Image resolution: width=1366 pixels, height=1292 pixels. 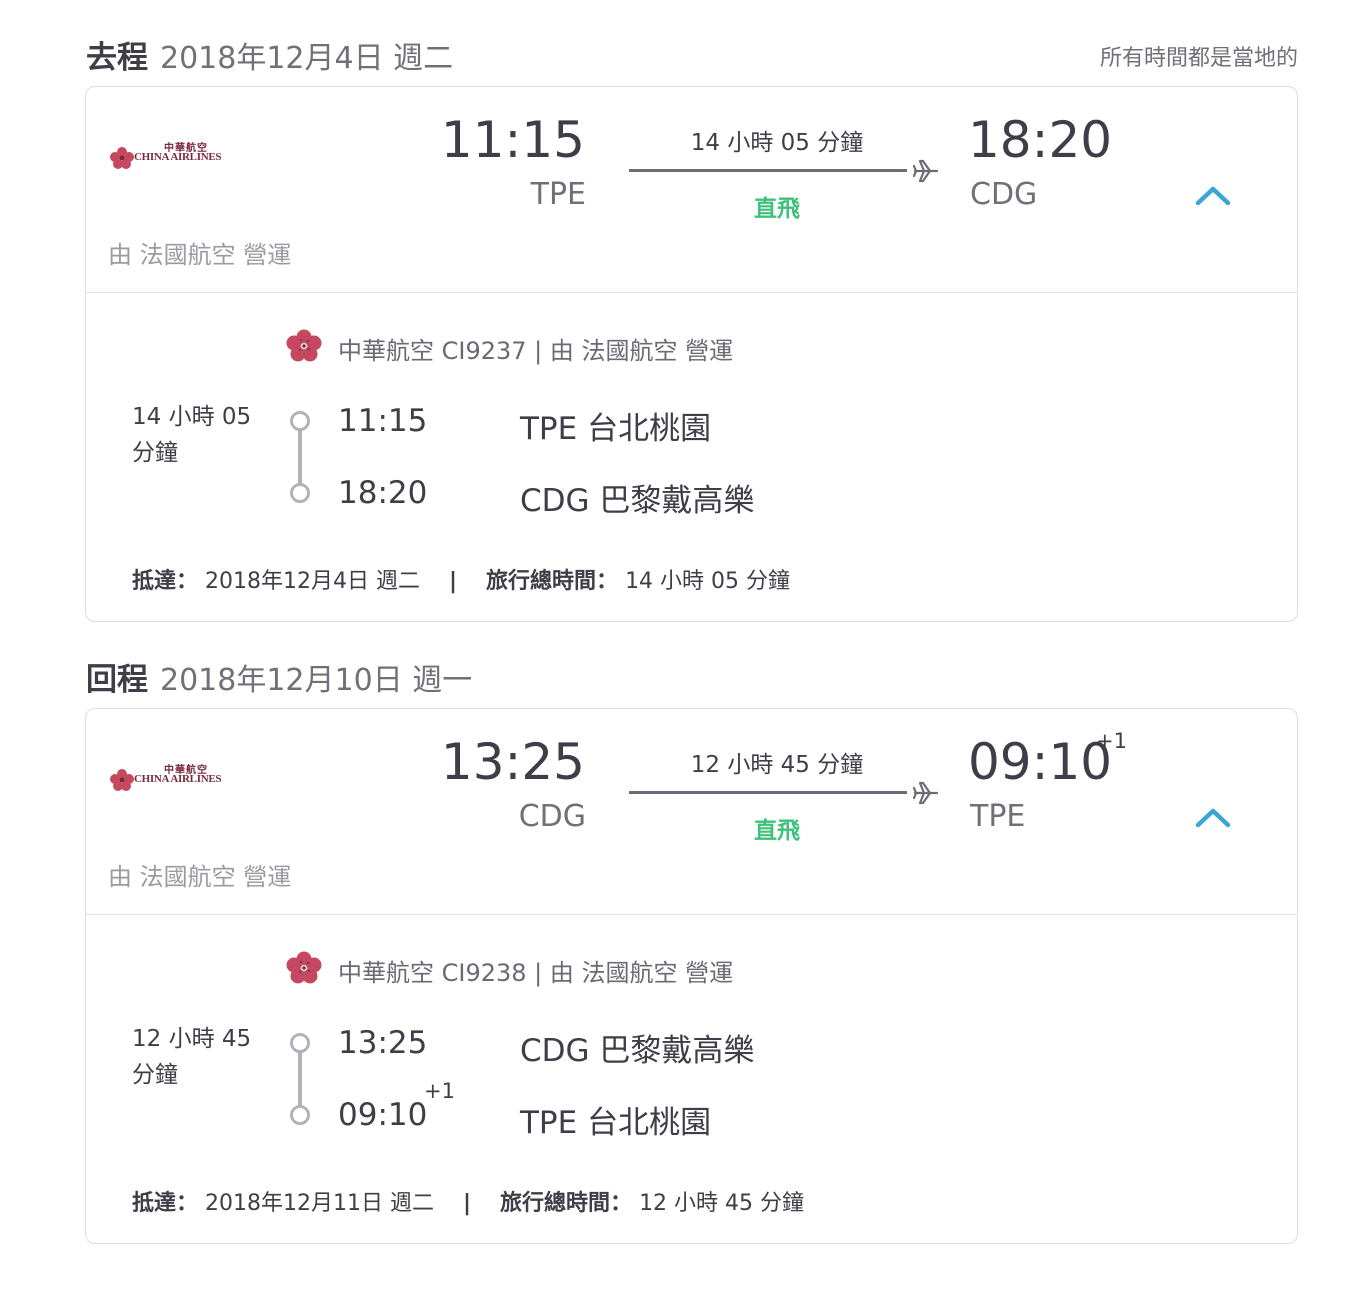 I want to click on outbound-label: 去程, so click(x=117, y=58).